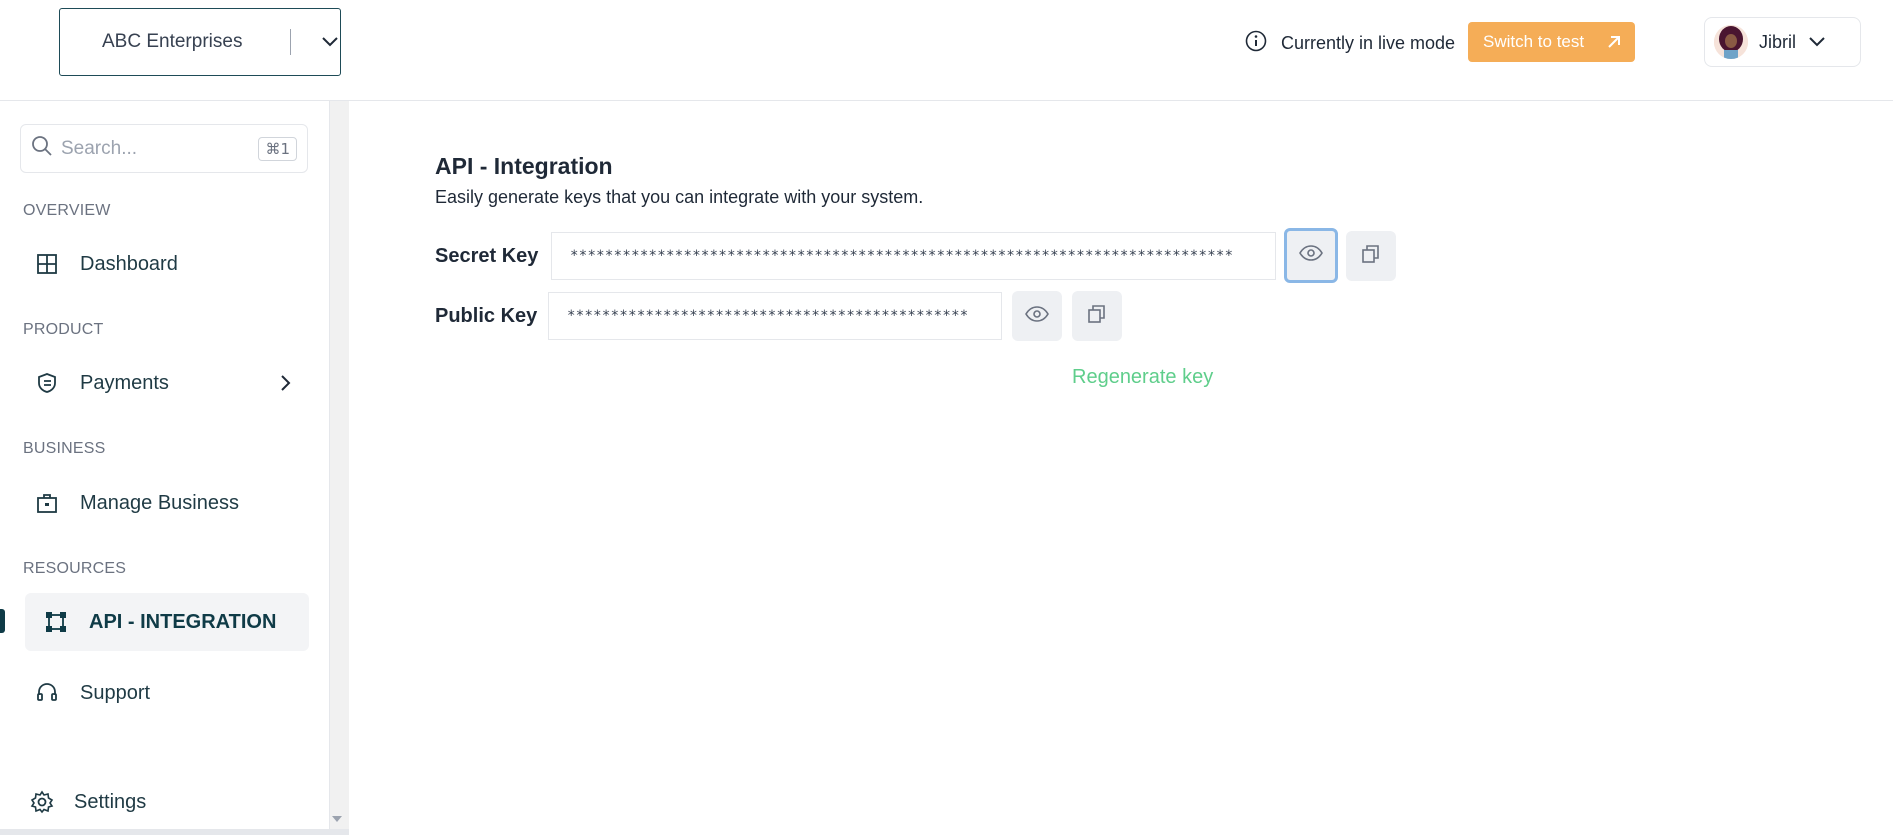 The width and height of the screenshot is (1893, 835). What do you see at coordinates (48, 503) in the screenshot?
I see `briefcase-icon` at bounding box center [48, 503].